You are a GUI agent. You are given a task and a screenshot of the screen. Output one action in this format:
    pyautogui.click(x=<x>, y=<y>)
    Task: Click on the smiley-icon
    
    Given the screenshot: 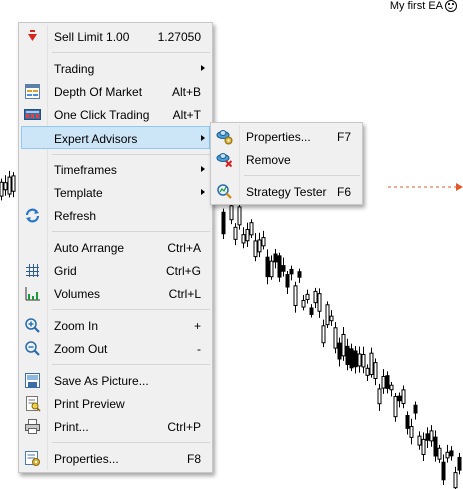 What is the action you would take?
    pyautogui.click(x=451, y=6)
    